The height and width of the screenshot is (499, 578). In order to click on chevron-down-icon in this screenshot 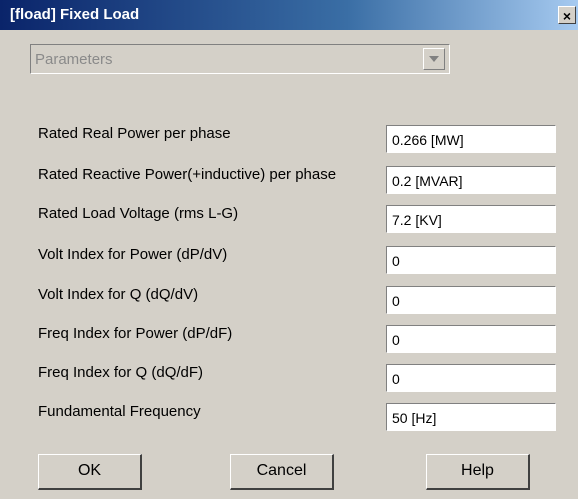, I will do `click(434, 59)`.